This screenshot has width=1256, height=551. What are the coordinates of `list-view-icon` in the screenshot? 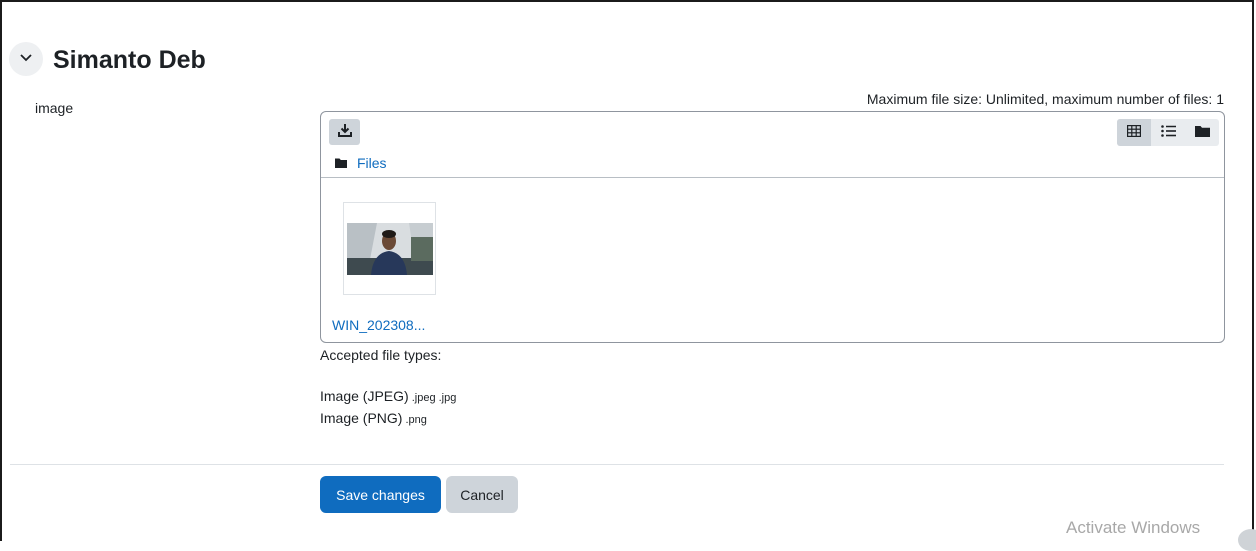 It's located at (1168, 133).